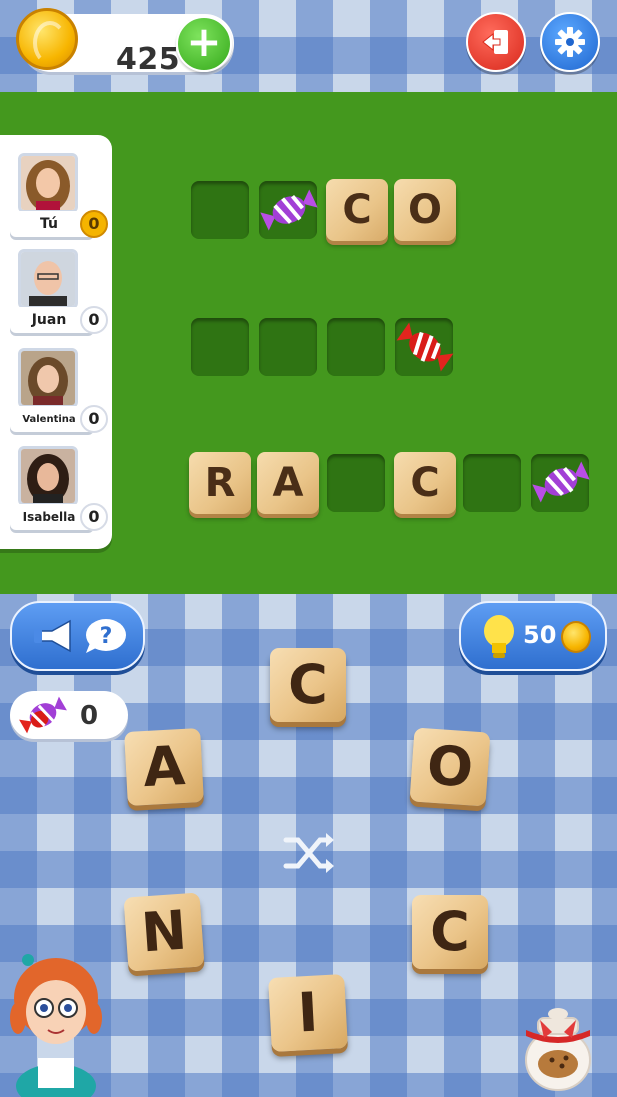 The width and height of the screenshot is (617, 1097). Describe the element at coordinates (540, 635) in the screenshot. I see `hint-price: 50` at that location.